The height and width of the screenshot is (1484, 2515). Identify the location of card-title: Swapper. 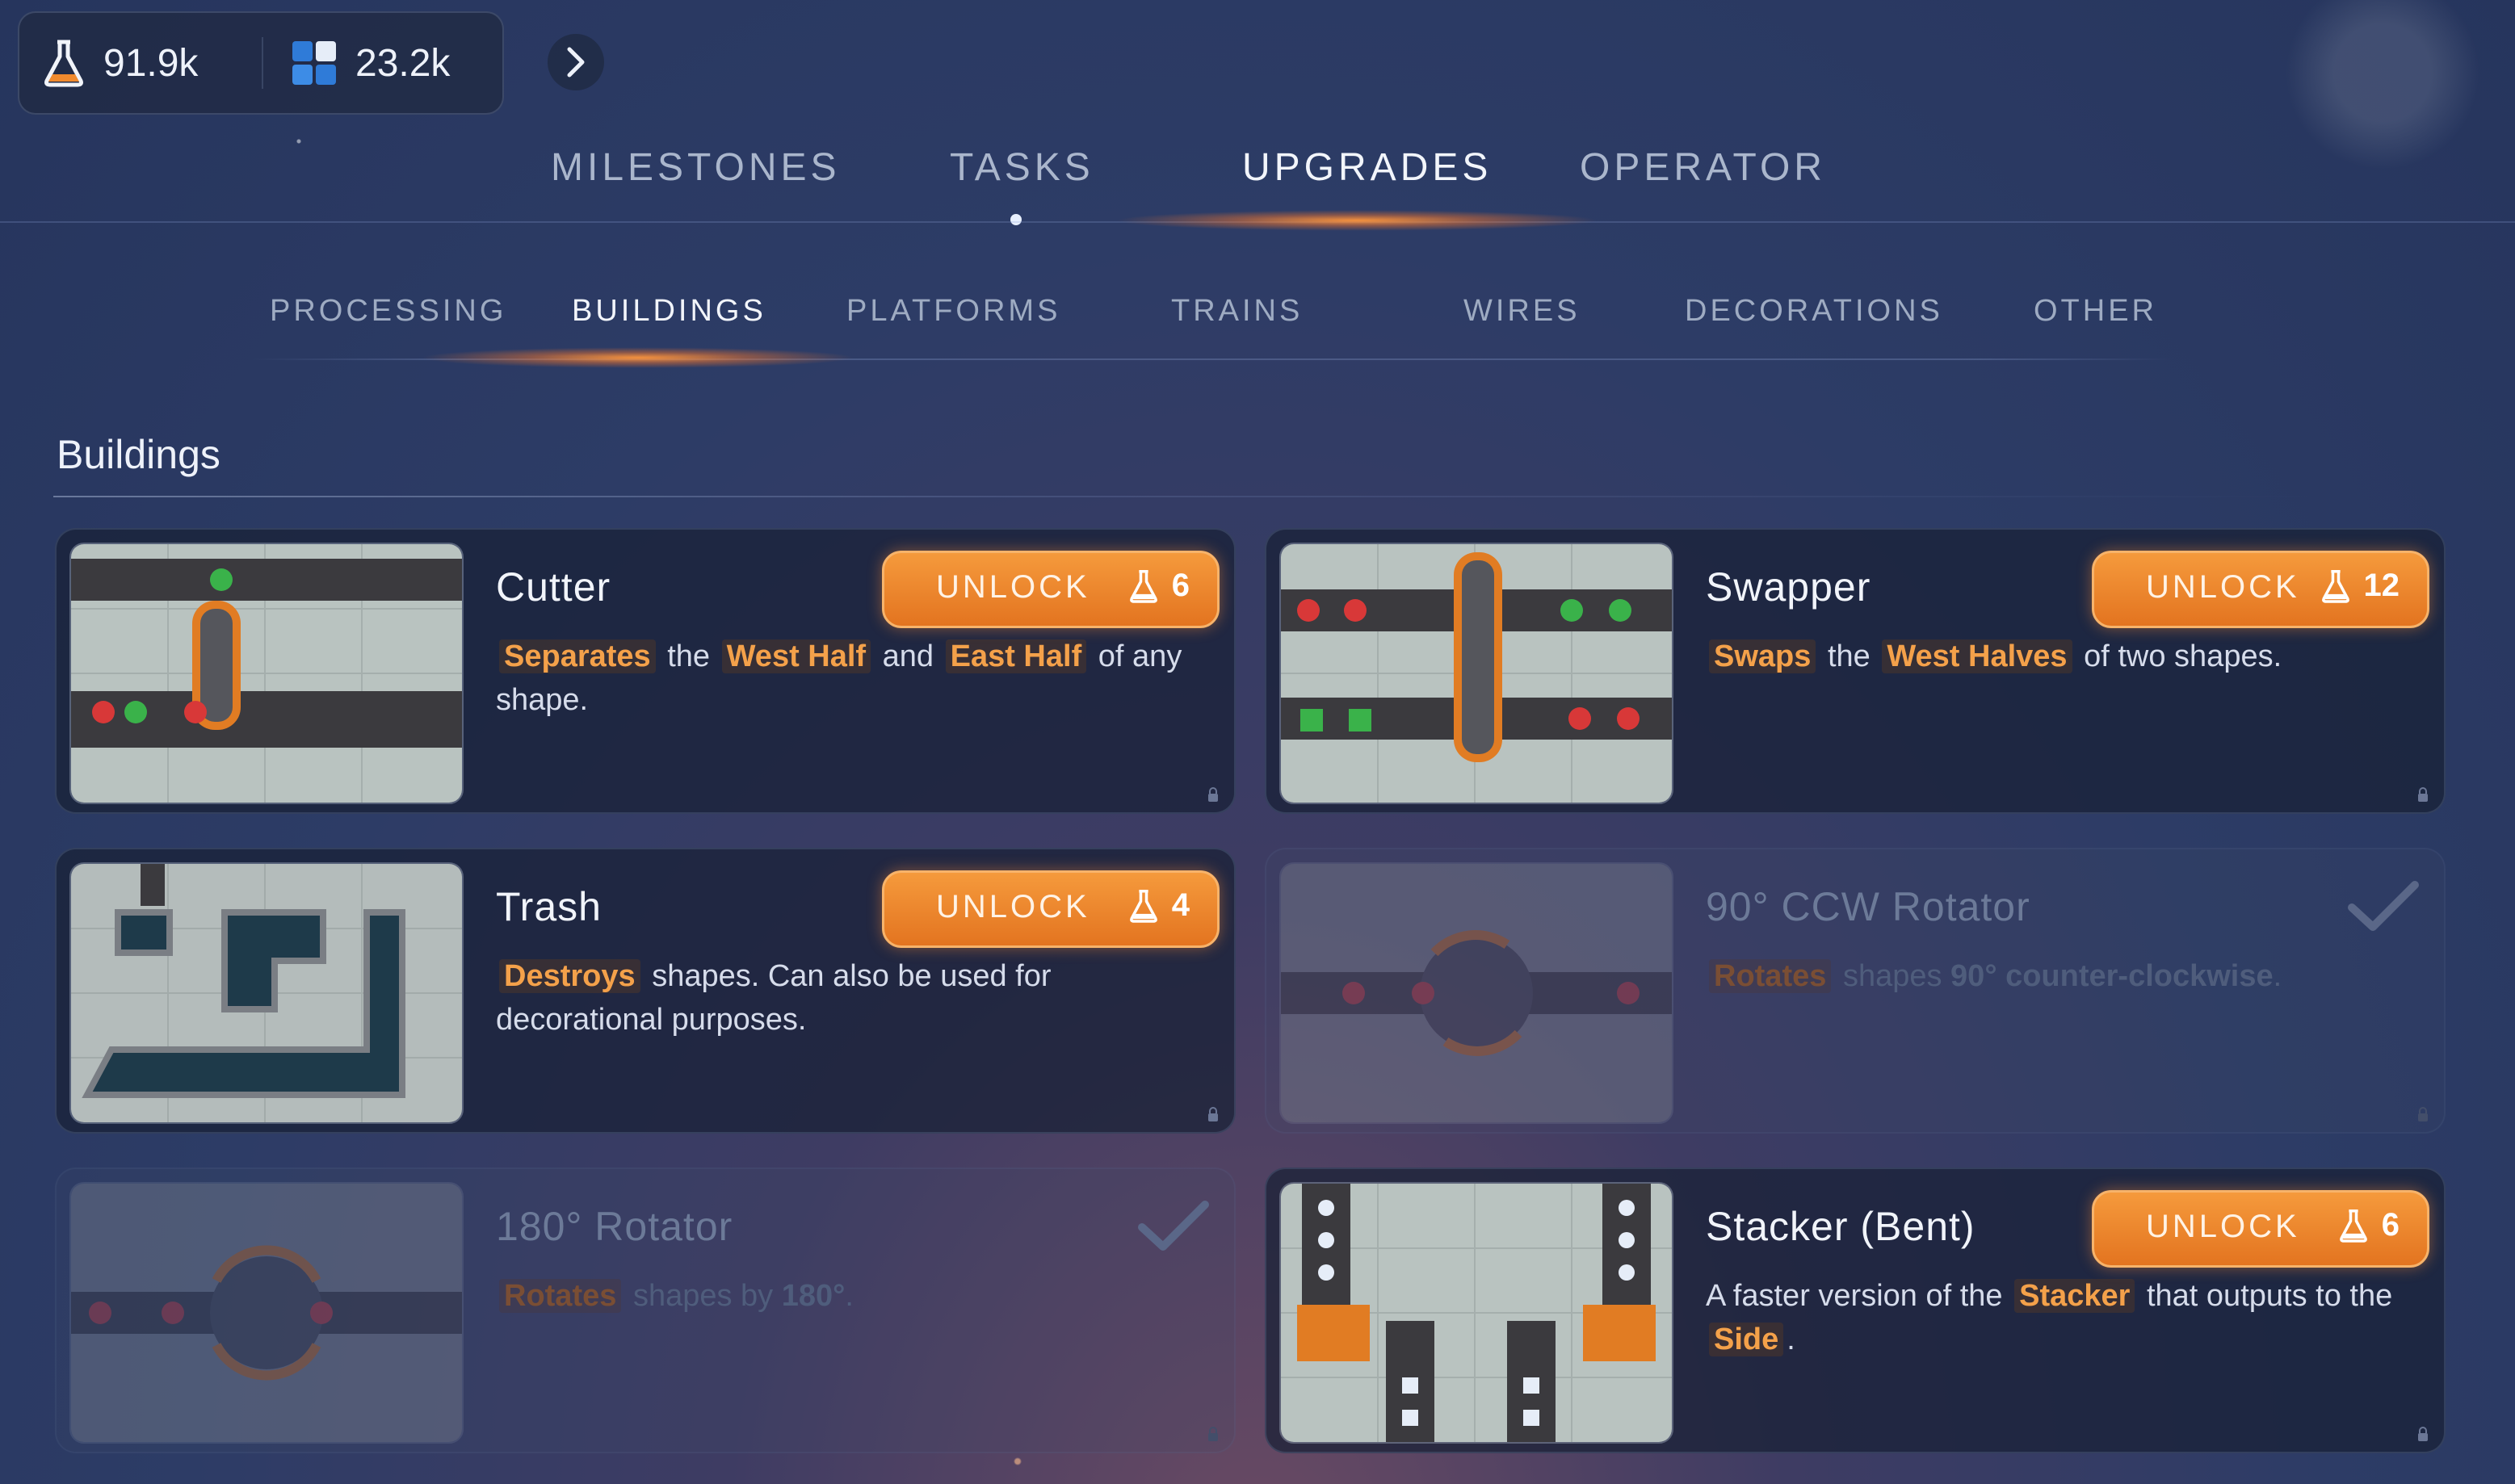
(1788, 587).